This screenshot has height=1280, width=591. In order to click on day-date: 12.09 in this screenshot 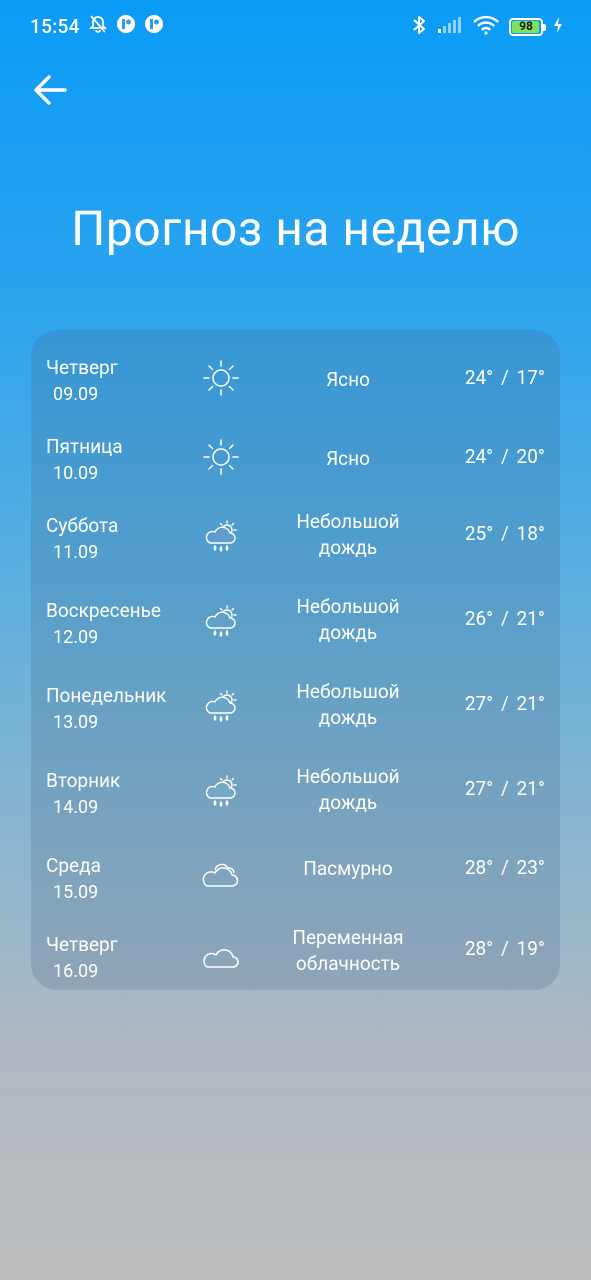, I will do `click(76, 637)`.